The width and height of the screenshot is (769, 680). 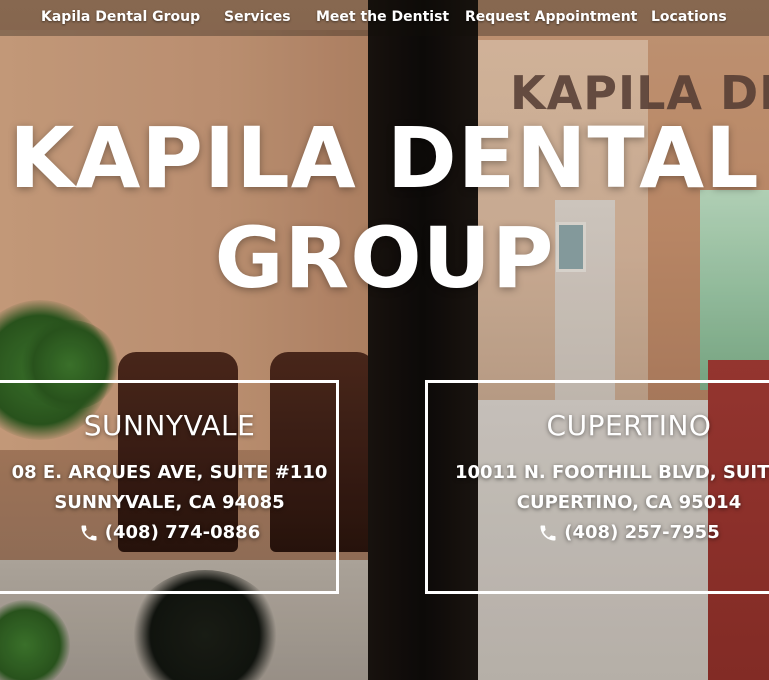 I want to click on nav-item-locations: Locations, so click(x=689, y=17).